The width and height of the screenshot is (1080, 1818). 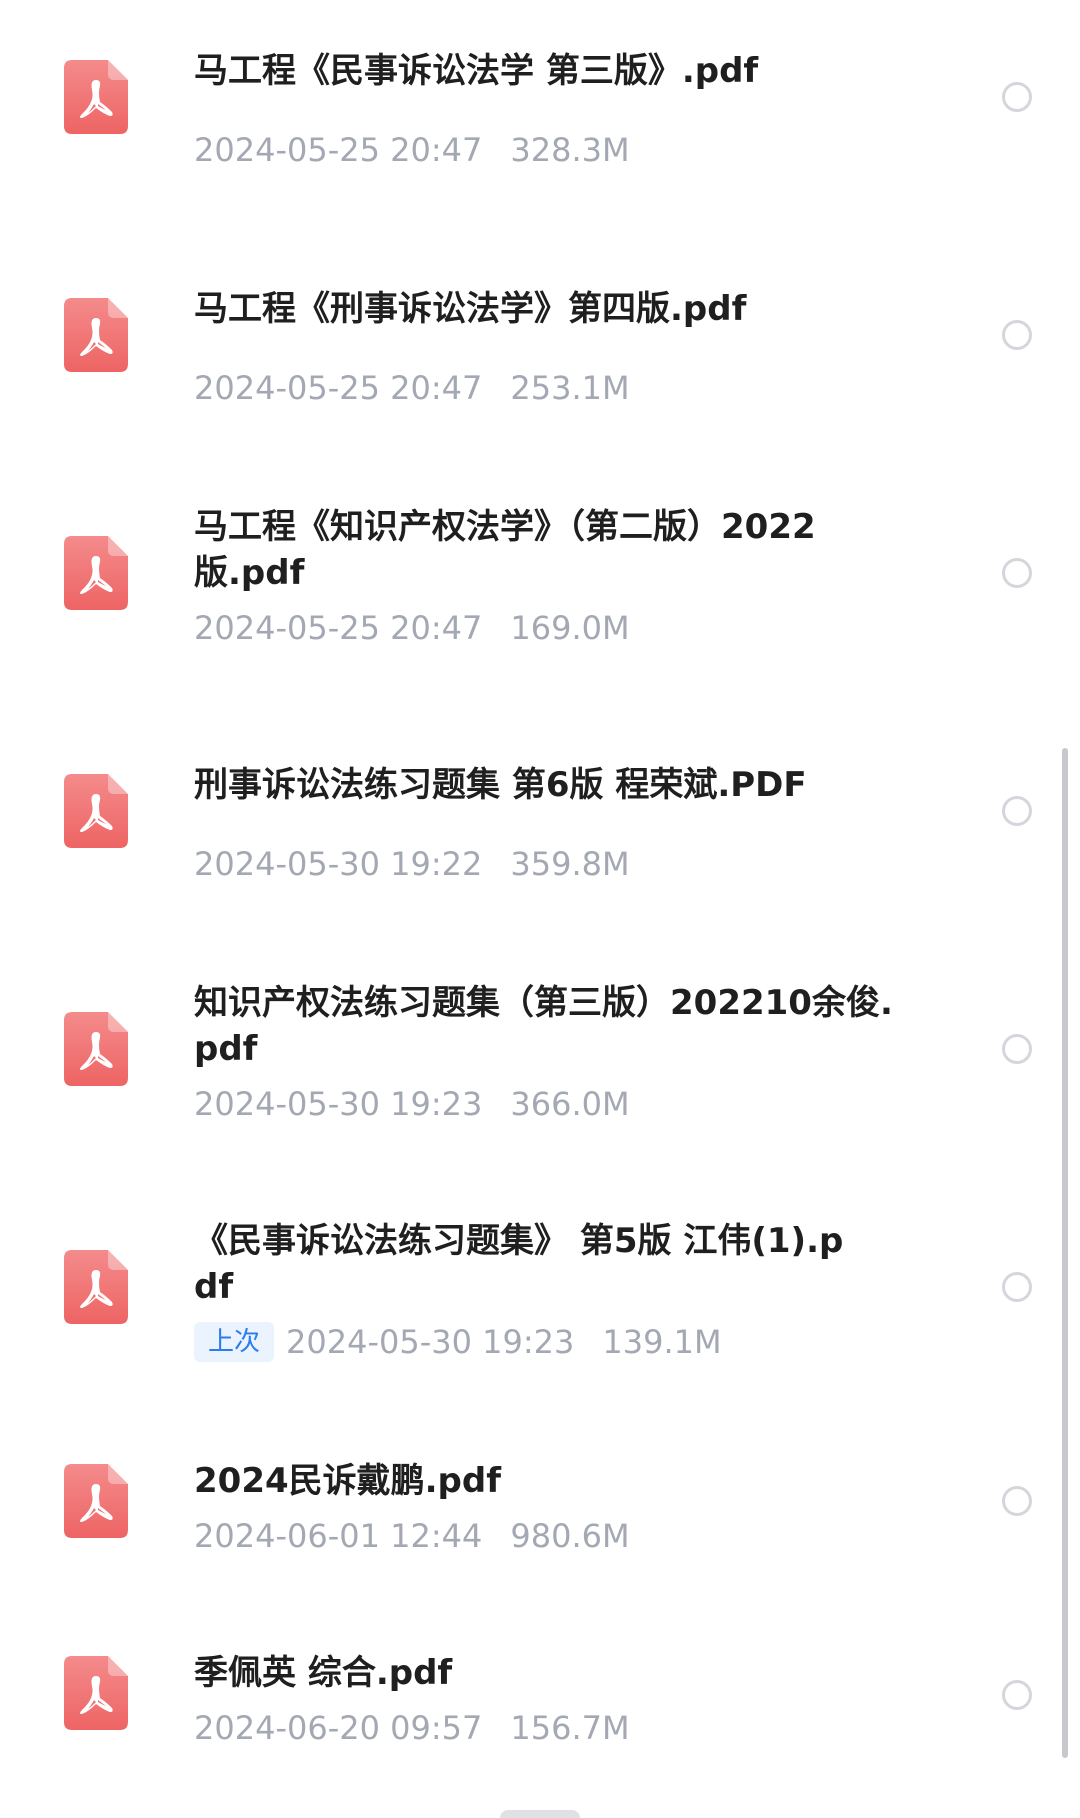 I want to click on scrollbar, so click(x=1065, y=1253).